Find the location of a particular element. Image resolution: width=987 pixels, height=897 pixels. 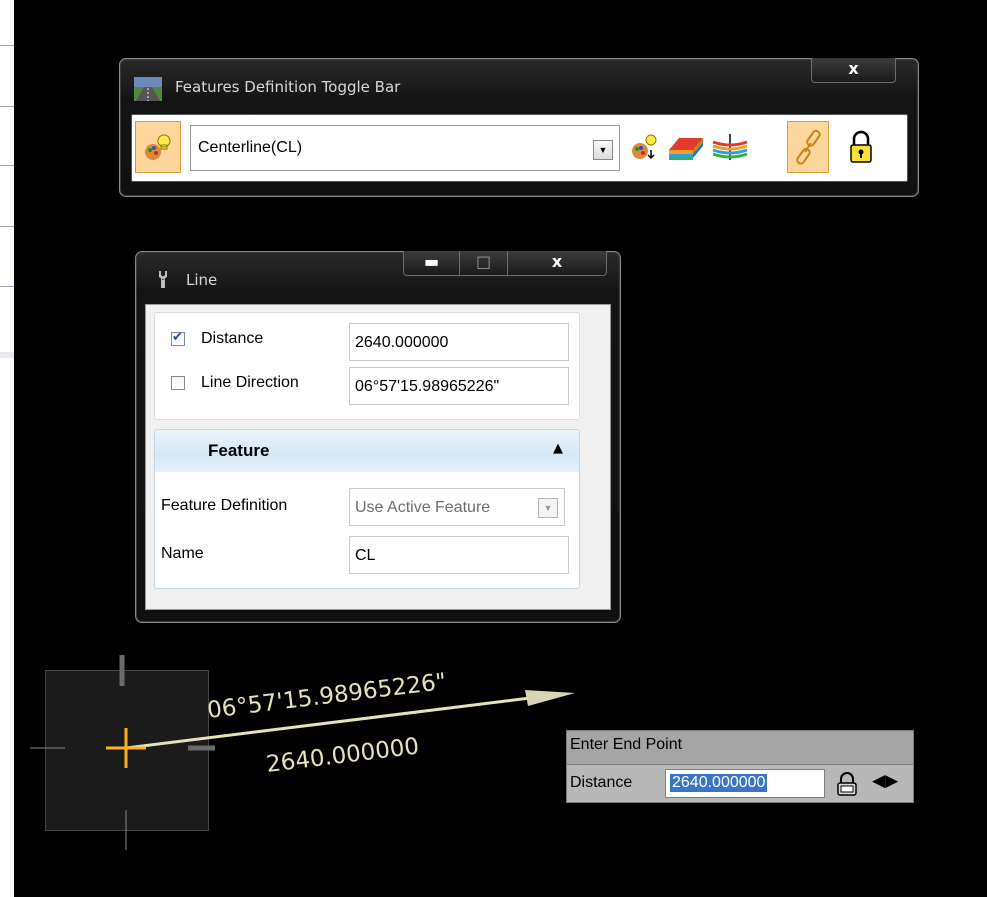

prompt-distance-label: Distance is located at coordinates (601, 782).